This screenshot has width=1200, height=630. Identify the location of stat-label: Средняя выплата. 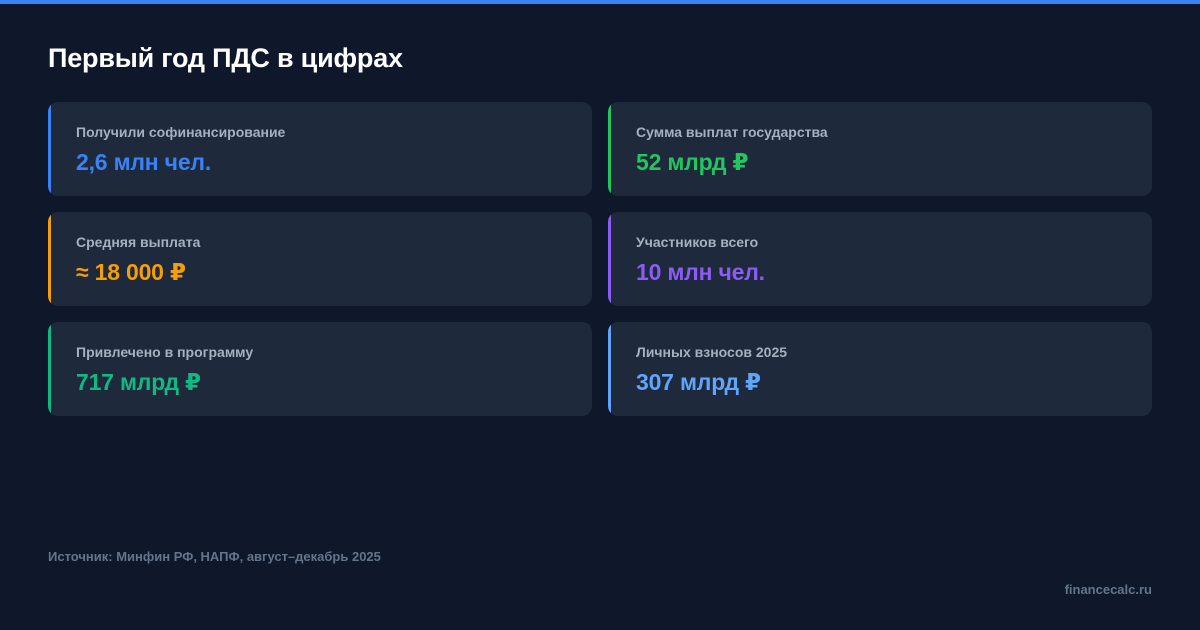
(138, 242).